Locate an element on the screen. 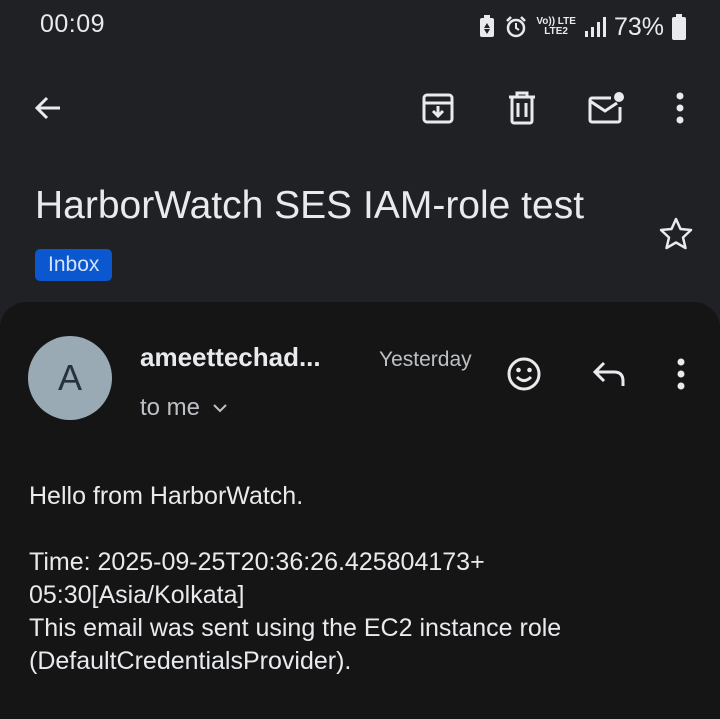 This screenshot has height=719, width=720. status-icons: Vo)) LTE LTE2 73% is located at coordinates (582, 27).